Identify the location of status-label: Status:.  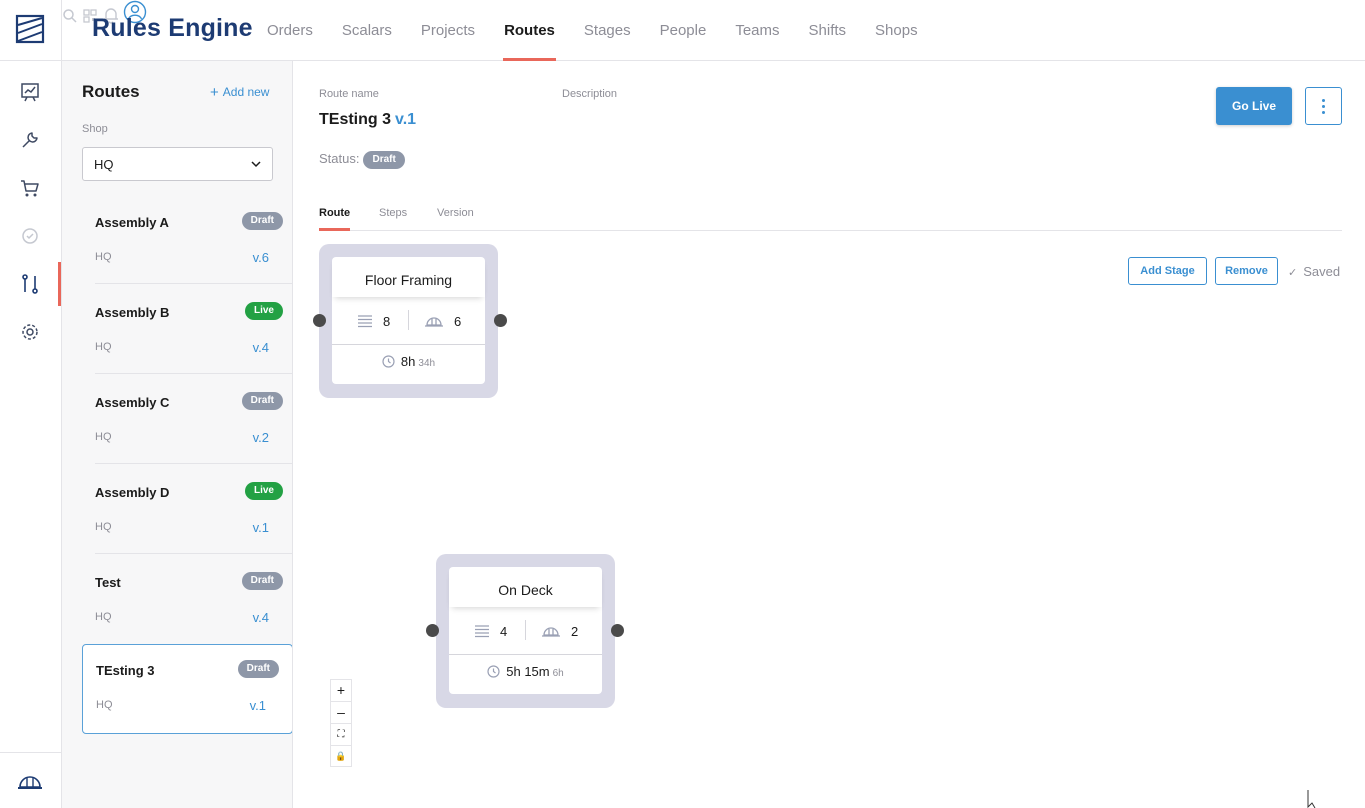
(339, 158).